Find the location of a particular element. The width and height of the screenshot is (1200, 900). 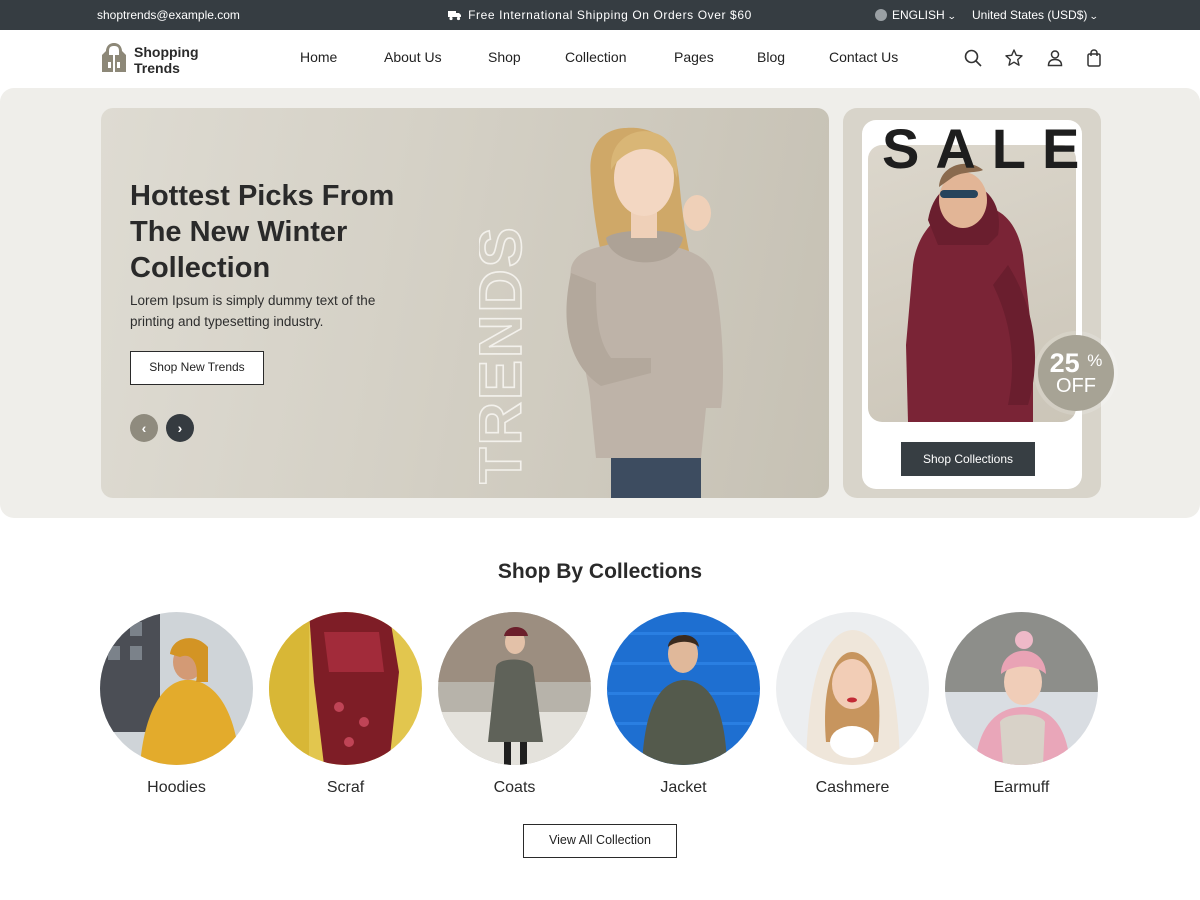

shop-collections-button: Shop Collections is located at coordinates (968, 459).